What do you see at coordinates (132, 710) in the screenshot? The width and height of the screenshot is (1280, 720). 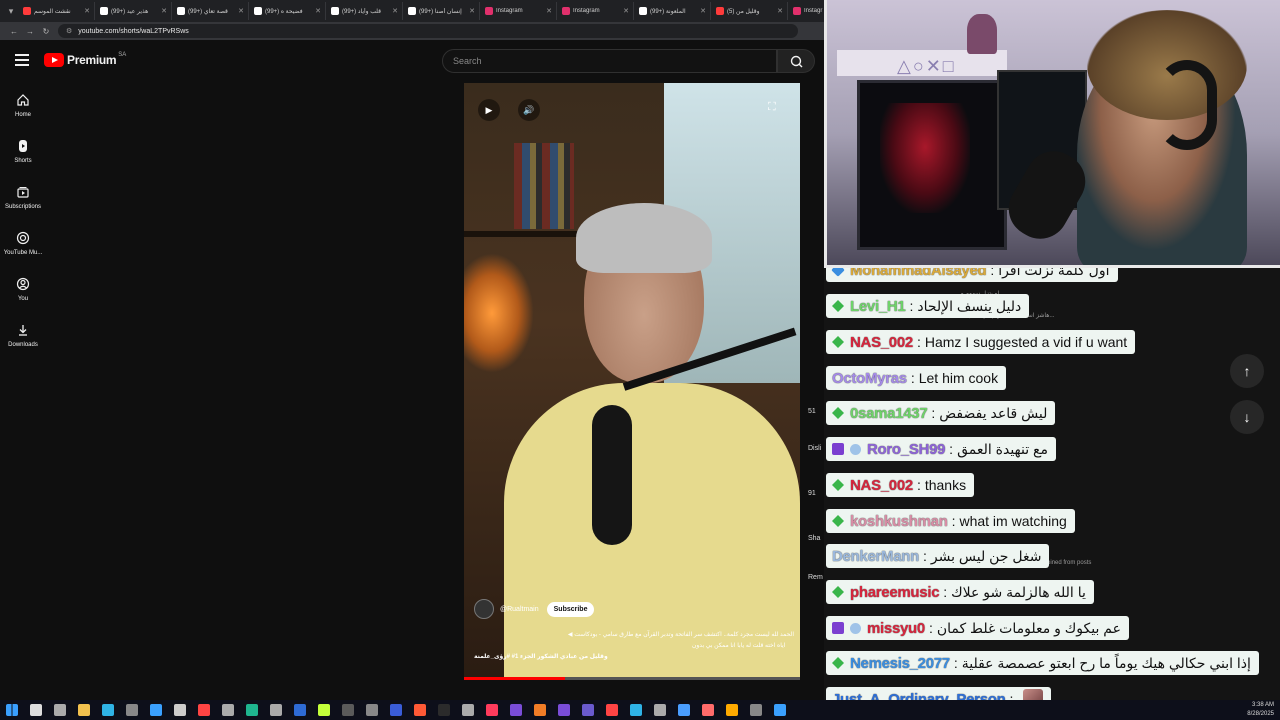 I see `settings-icon` at bounding box center [132, 710].